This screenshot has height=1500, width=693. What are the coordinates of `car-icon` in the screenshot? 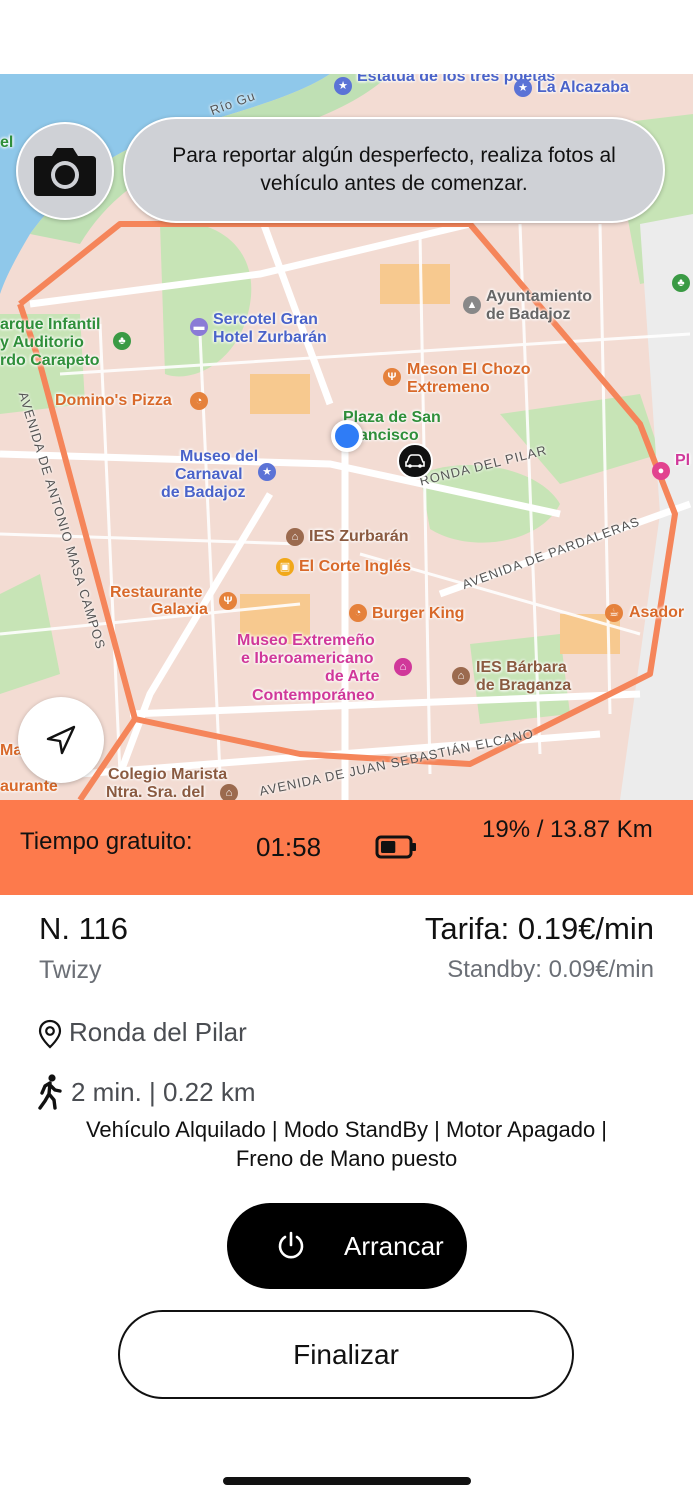 It's located at (415, 461).